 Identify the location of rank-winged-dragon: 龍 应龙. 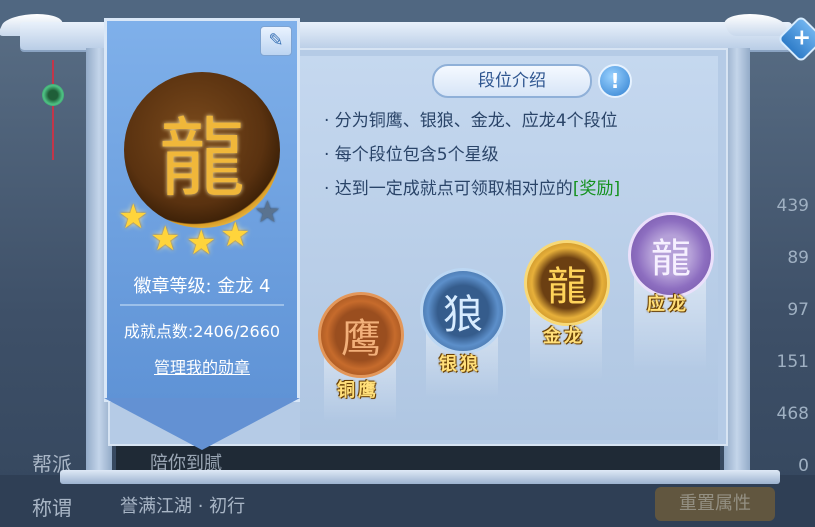
(671, 292).